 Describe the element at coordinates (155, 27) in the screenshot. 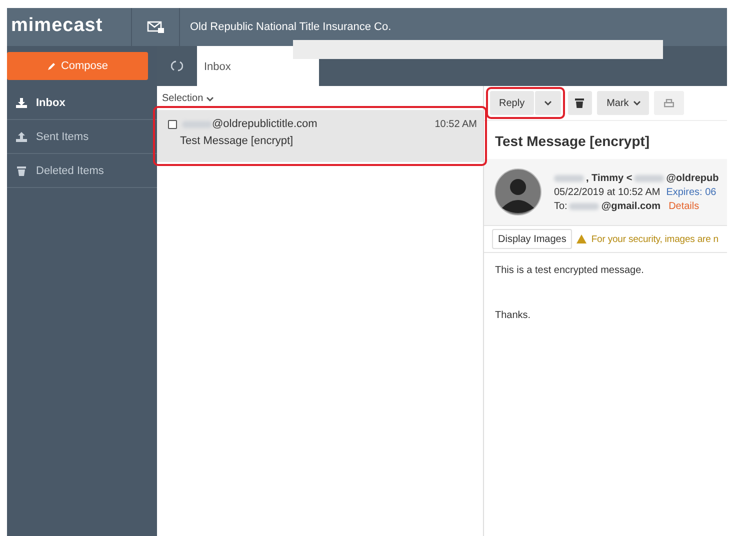

I see `envelope-lock-icon` at that location.